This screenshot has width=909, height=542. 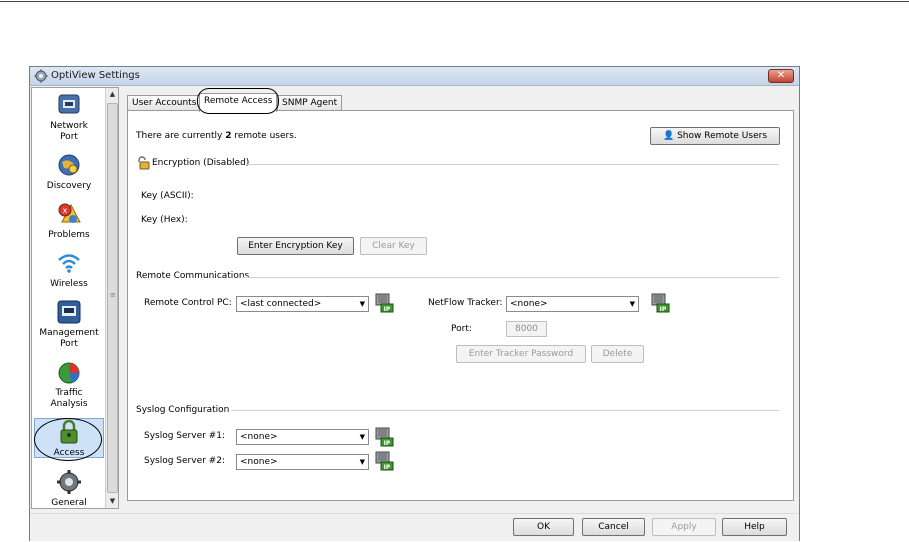 I want to click on sidebar-item-label: Discovery, so click(x=69, y=186).